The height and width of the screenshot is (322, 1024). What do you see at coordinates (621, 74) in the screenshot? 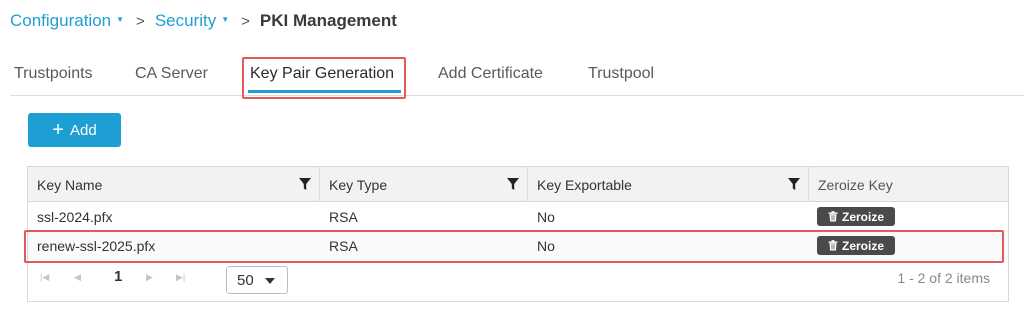
I see `tab-trustpool: Trustpool` at bounding box center [621, 74].